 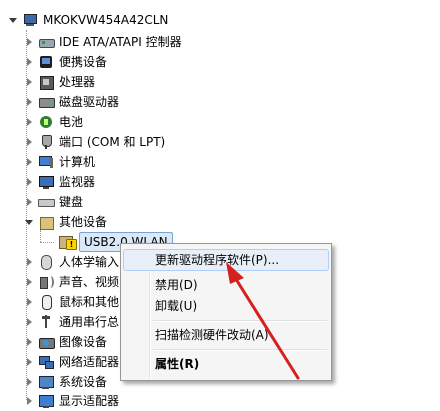 What do you see at coordinates (83, 222) in the screenshot?
I see `tree-item-label: 其他设备` at bounding box center [83, 222].